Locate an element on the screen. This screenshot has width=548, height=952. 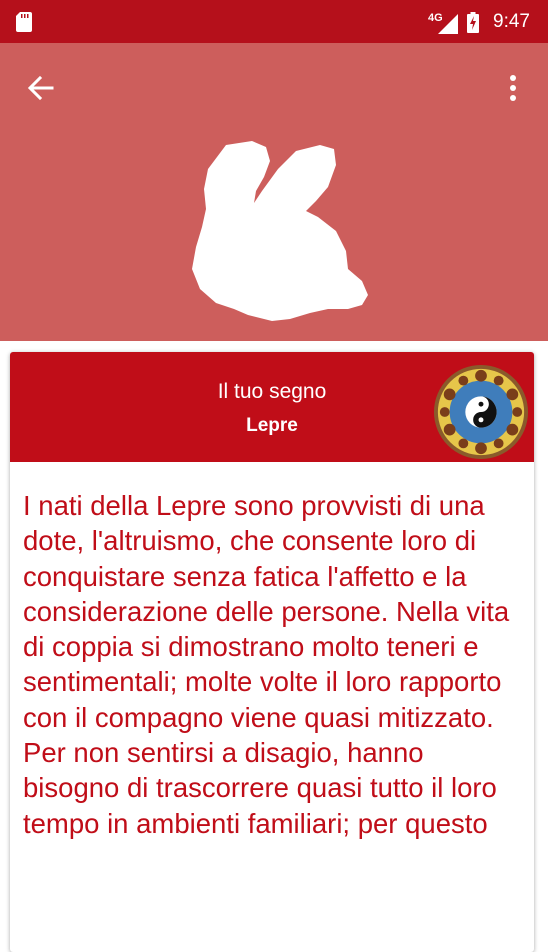
sd-card-icon is located at coordinates (24, 22).